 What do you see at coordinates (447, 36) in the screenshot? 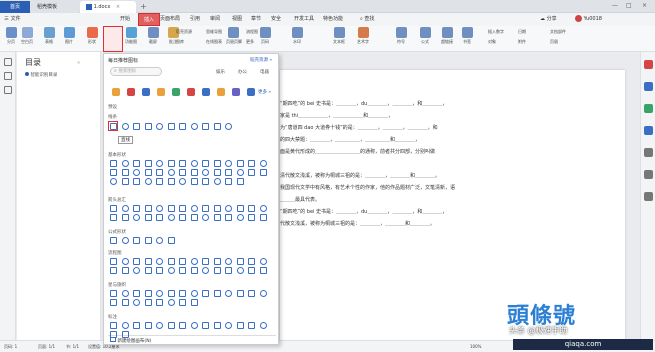
I see `ribbon-btn-16: 超链接` at bounding box center [447, 36].